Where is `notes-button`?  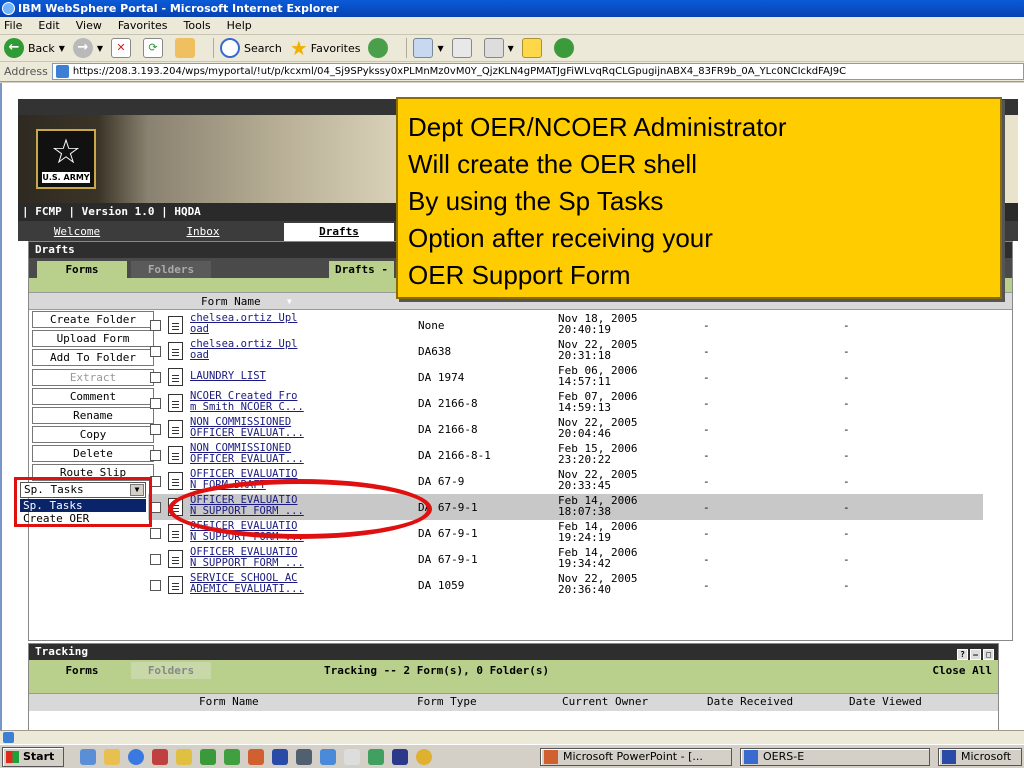 notes-button is located at coordinates (533, 48).